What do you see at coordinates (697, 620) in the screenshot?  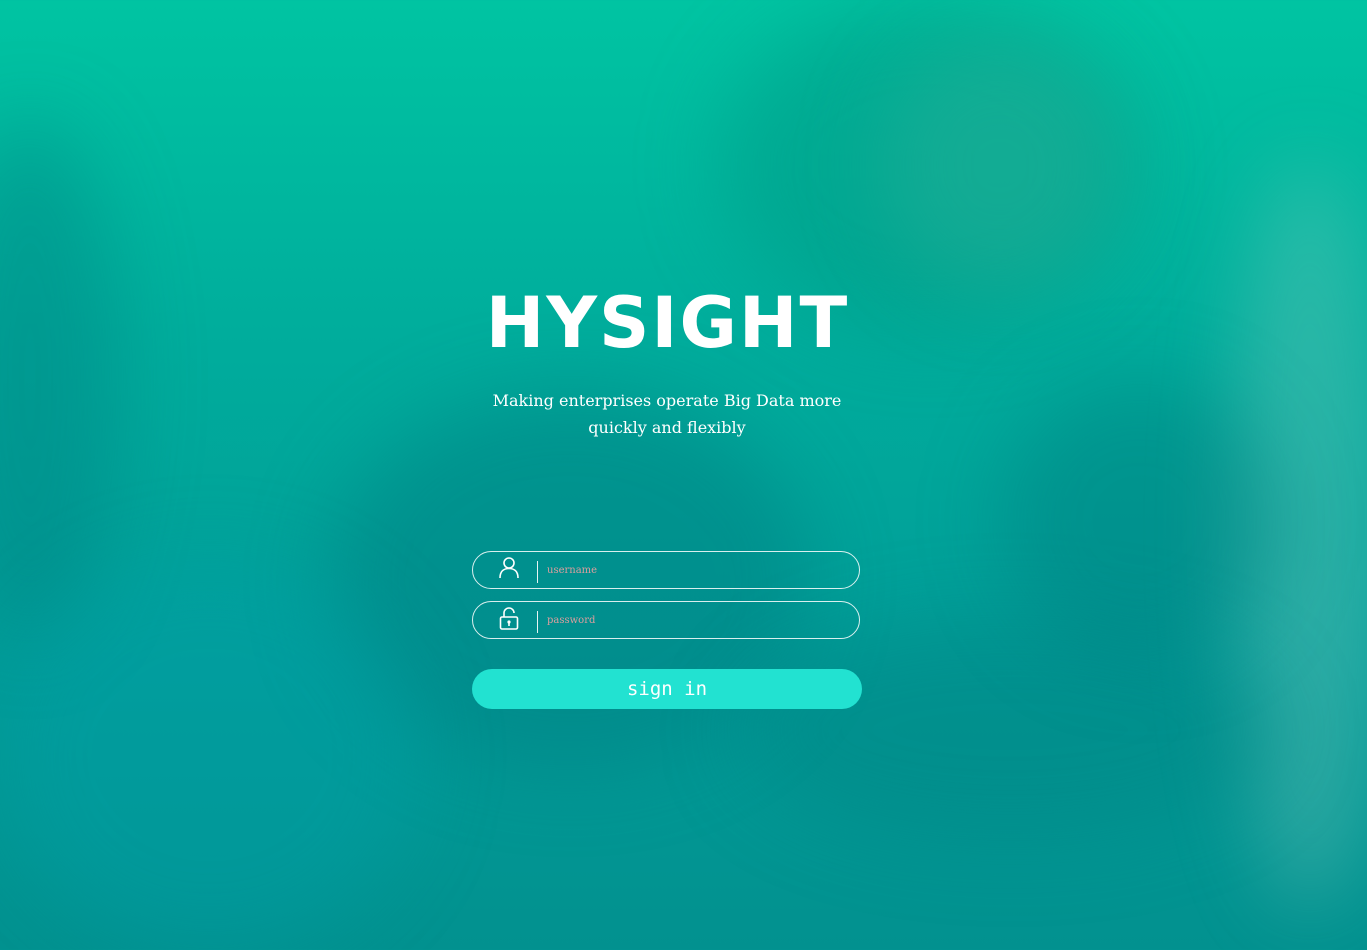 I see `password-input` at bounding box center [697, 620].